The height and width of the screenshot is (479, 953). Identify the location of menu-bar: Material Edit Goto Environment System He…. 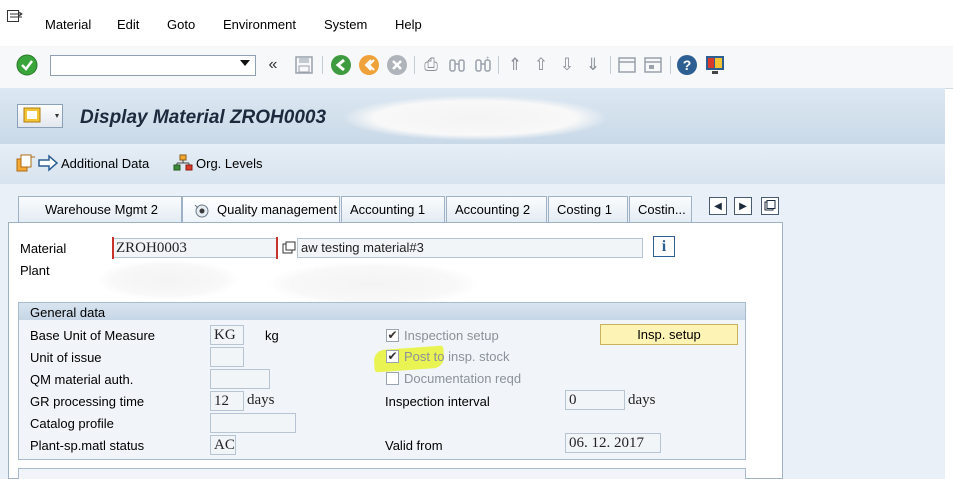
(476, 23).